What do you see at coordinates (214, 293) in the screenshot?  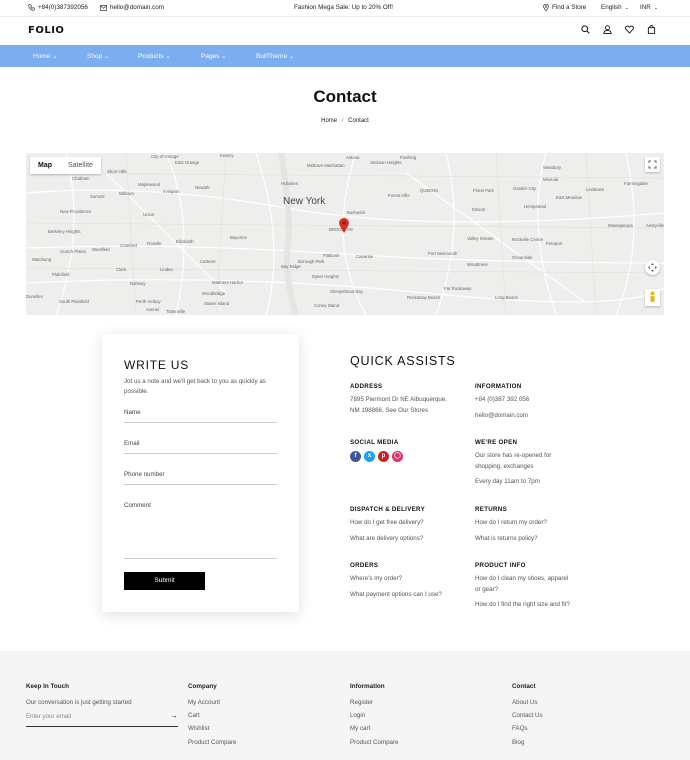 I see `map-place-label: Woodbridge` at bounding box center [214, 293].